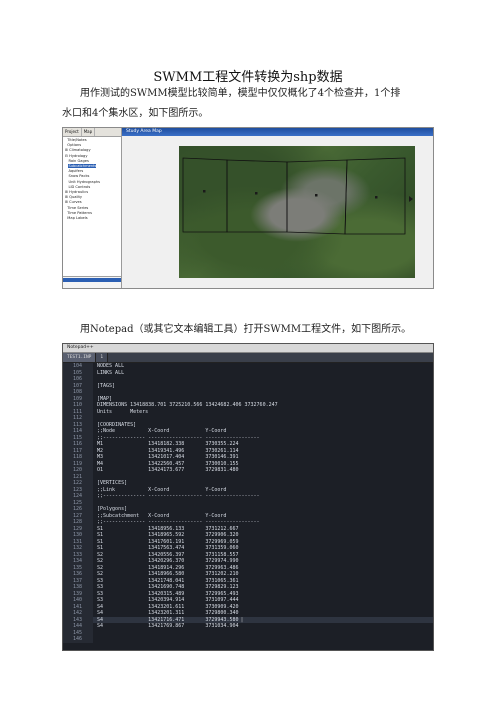 The width and height of the screenshot is (496, 702). What do you see at coordinates (240, 93) in the screenshot?
I see `paragraph-1-line-1: 用作测试的SWMM模型比较简单，模型中仅仅概化了4个检查井，1个排` at bounding box center [240, 93].